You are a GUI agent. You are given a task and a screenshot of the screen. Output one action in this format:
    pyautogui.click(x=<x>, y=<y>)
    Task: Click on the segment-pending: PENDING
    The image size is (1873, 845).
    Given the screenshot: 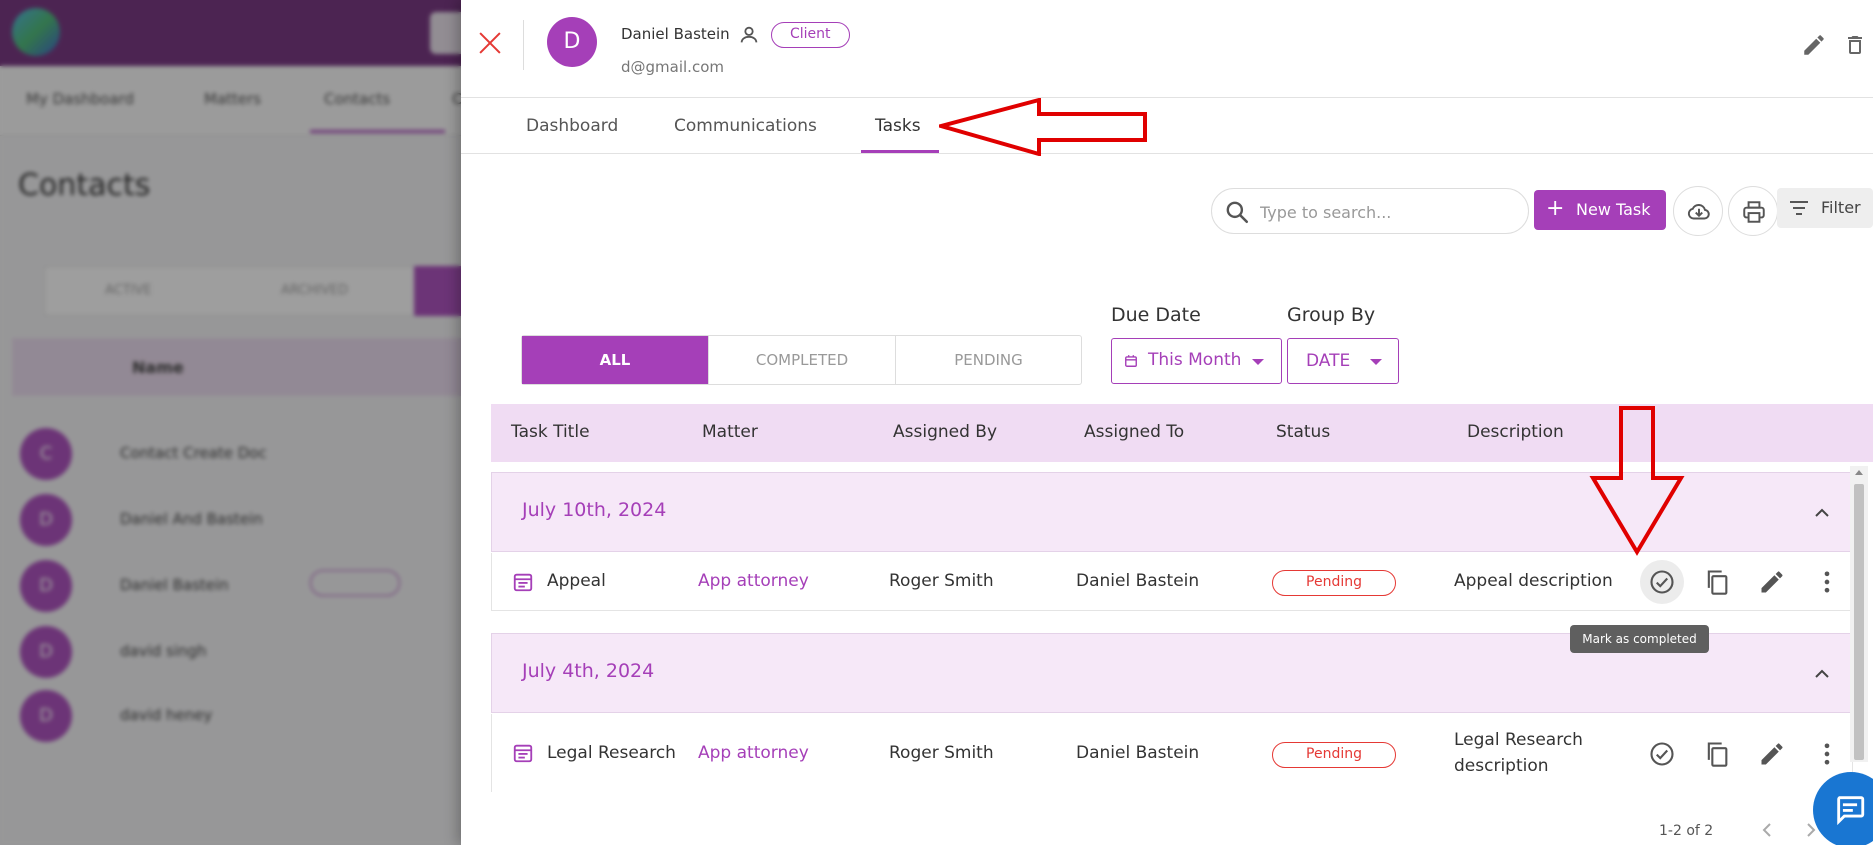 What is the action you would take?
    pyautogui.click(x=988, y=360)
    